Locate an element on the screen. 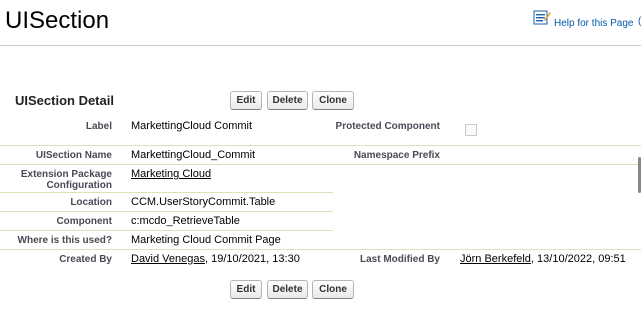 This screenshot has height=313, width=641. created-by-user-link: David Venegas is located at coordinates (168, 259).